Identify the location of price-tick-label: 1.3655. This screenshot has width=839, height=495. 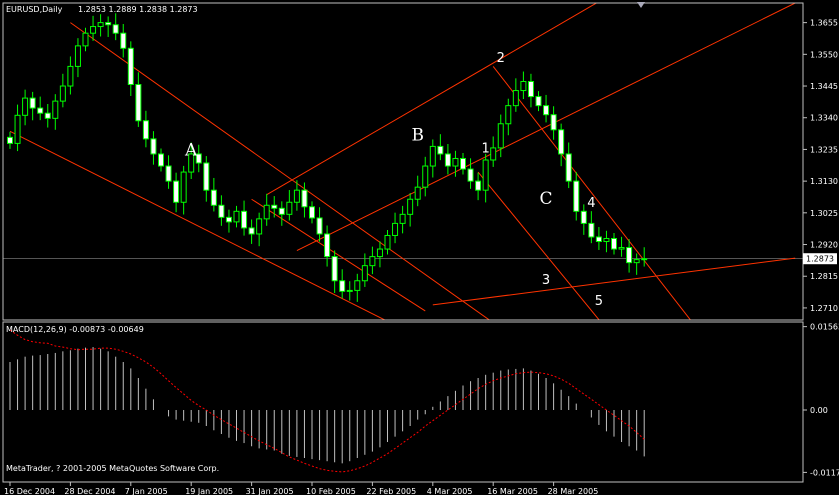
(824, 23).